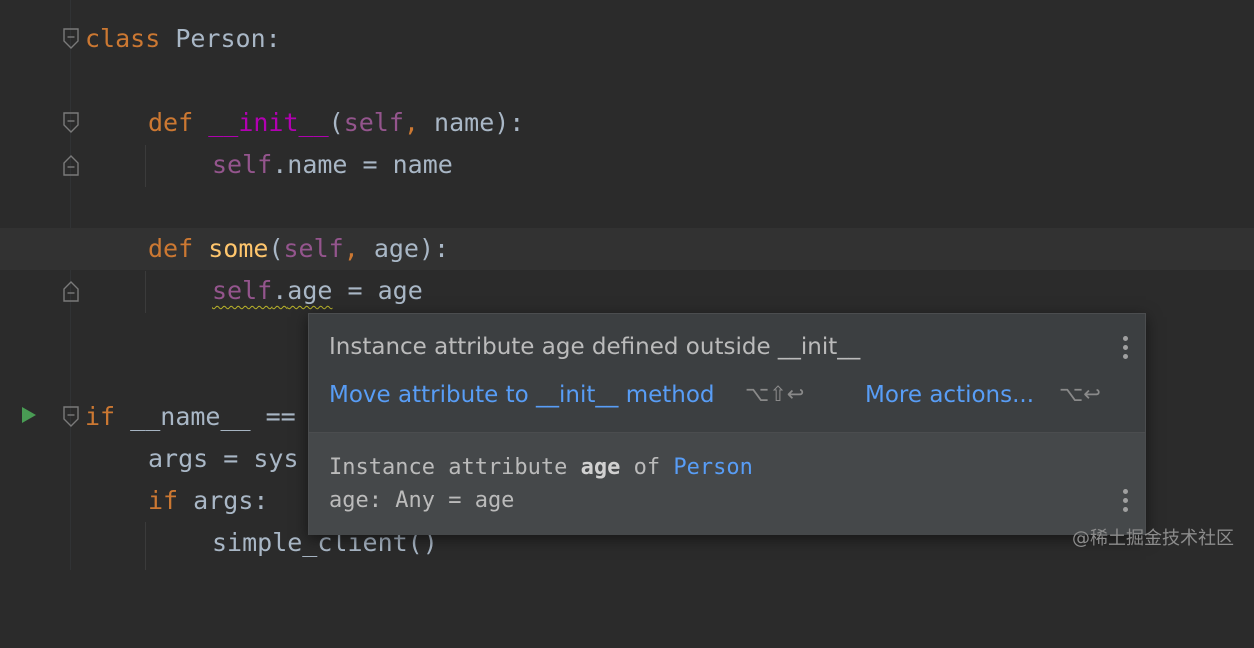 This screenshot has width=1254, height=648. Describe the element at coordinates (238, 248) in the screenshot. I see `function-name: some` at that location.